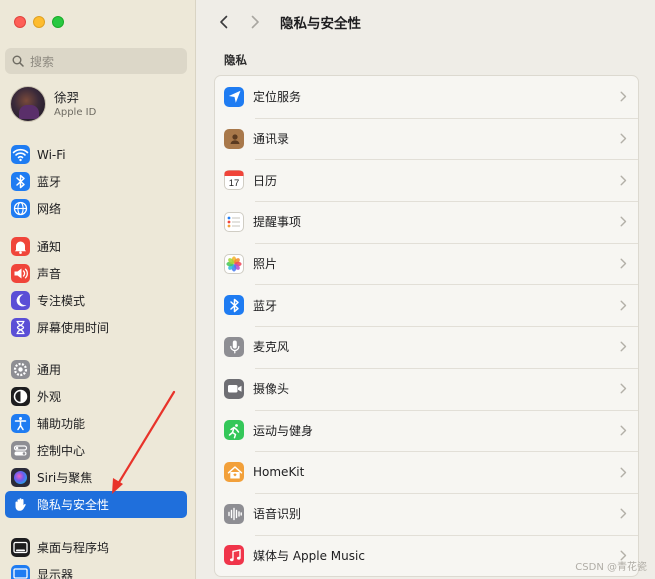  I want to click on privacy-row-label: 定位服务, so click(277, 97).